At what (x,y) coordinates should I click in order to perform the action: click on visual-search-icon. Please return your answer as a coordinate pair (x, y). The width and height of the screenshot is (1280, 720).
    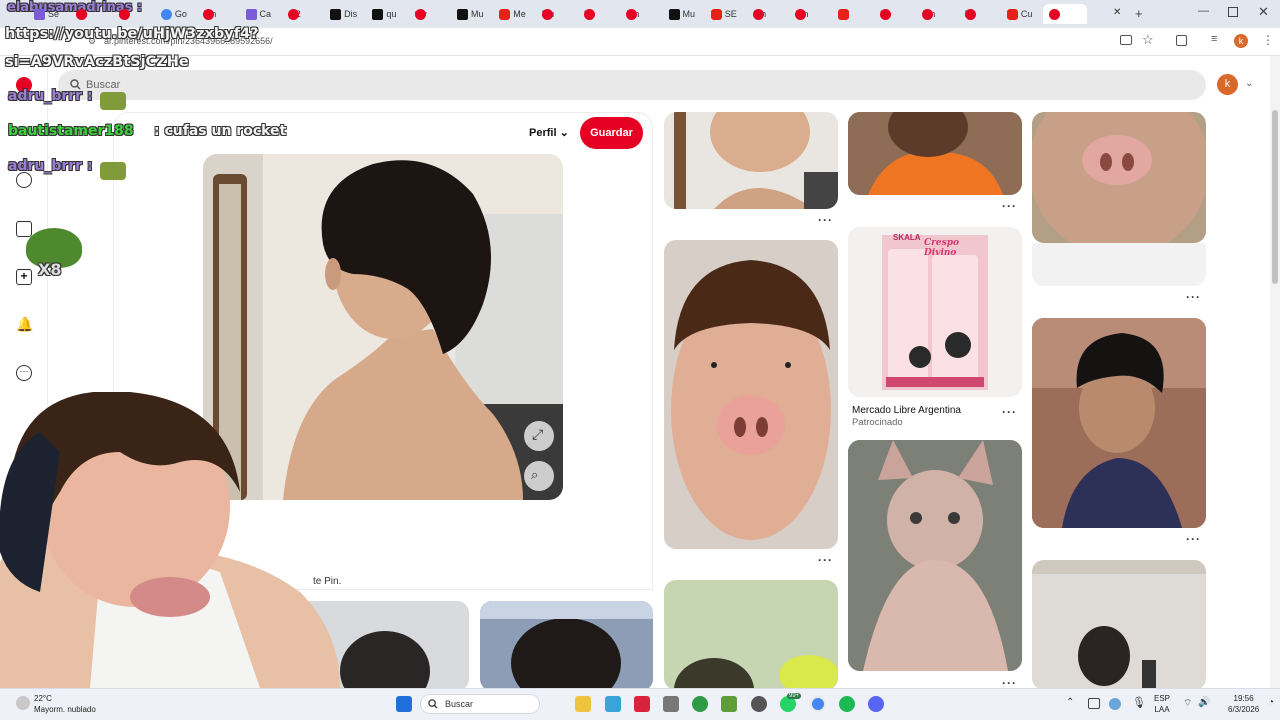
    Looking at the image, I should click on (539, 476).